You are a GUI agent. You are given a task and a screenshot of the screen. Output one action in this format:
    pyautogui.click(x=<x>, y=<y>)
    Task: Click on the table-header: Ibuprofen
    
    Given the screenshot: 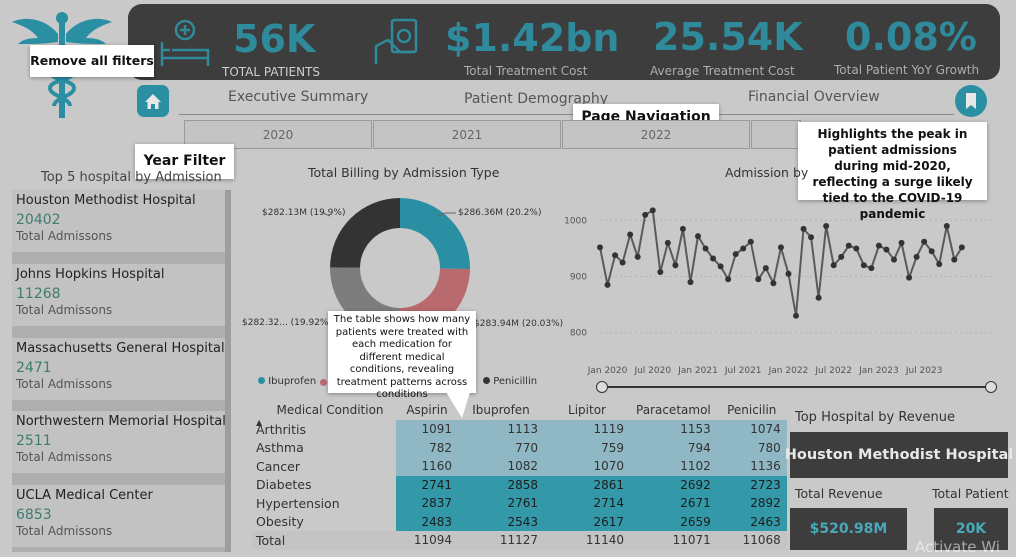 What is the action you would take?
    pyautogui.click(x=501, y=410)
    